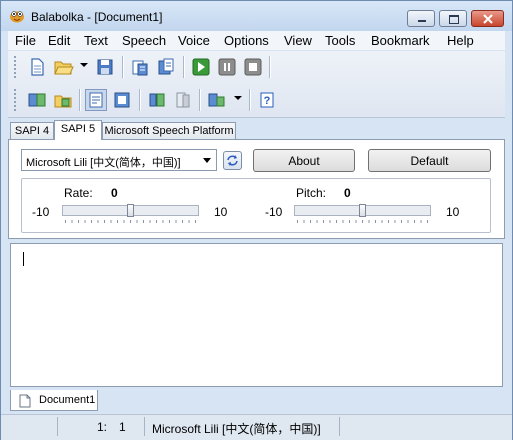 The width and height of the screenshot is (513, 440). I want to click on voice-settings-dropdown-icon, so click(238, 98).